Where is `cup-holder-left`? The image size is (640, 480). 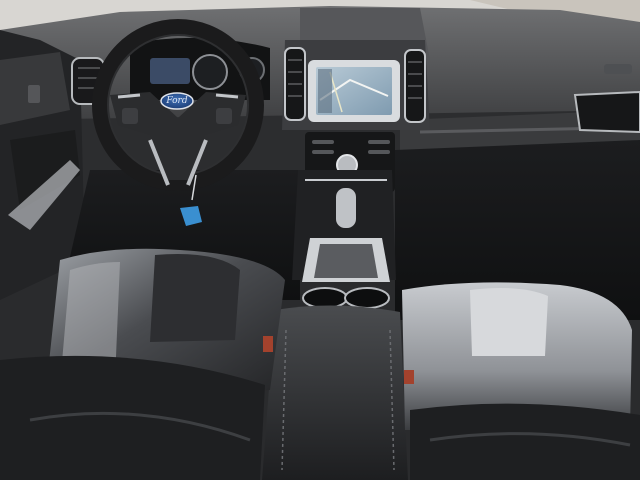 cup-holder-left is located at coordinates (325, 298).